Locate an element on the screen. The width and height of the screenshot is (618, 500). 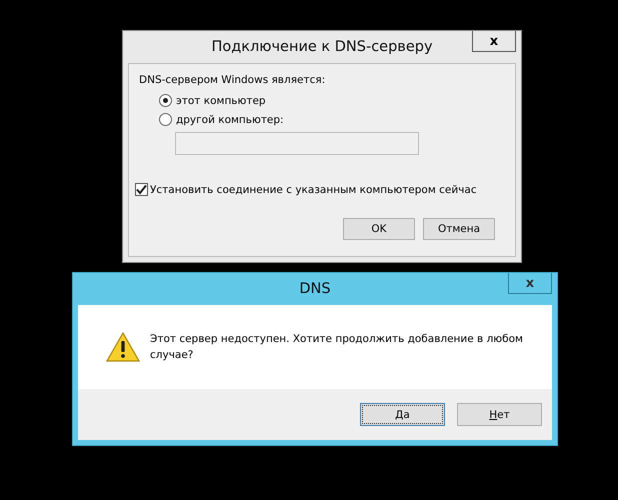
warning-icon is located at coordinates (123, 347).